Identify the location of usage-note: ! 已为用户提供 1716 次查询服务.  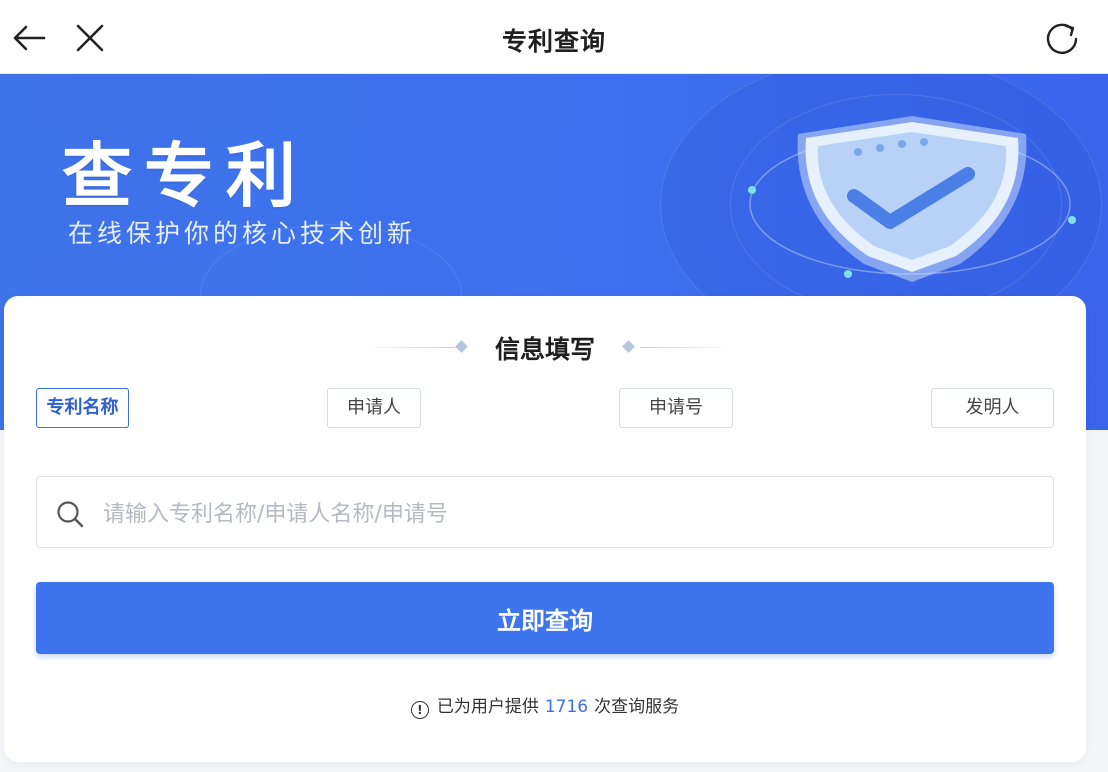
(545, 707).